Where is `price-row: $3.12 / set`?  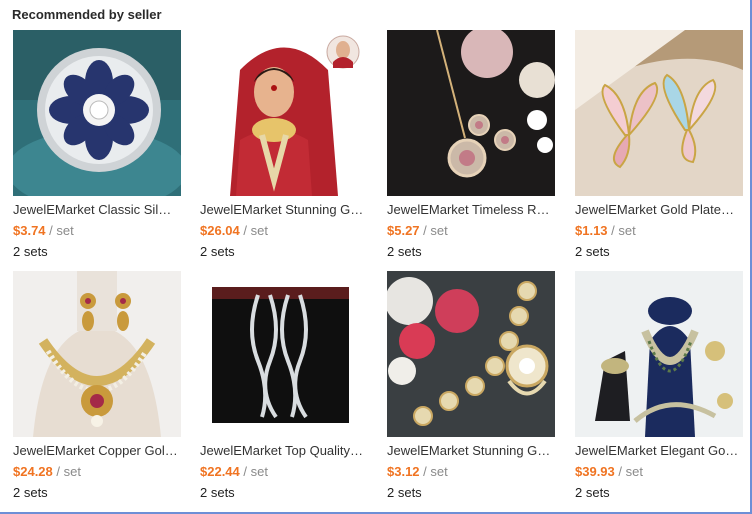
price-row: $3.12 / set is located at coordinates (471, 472).